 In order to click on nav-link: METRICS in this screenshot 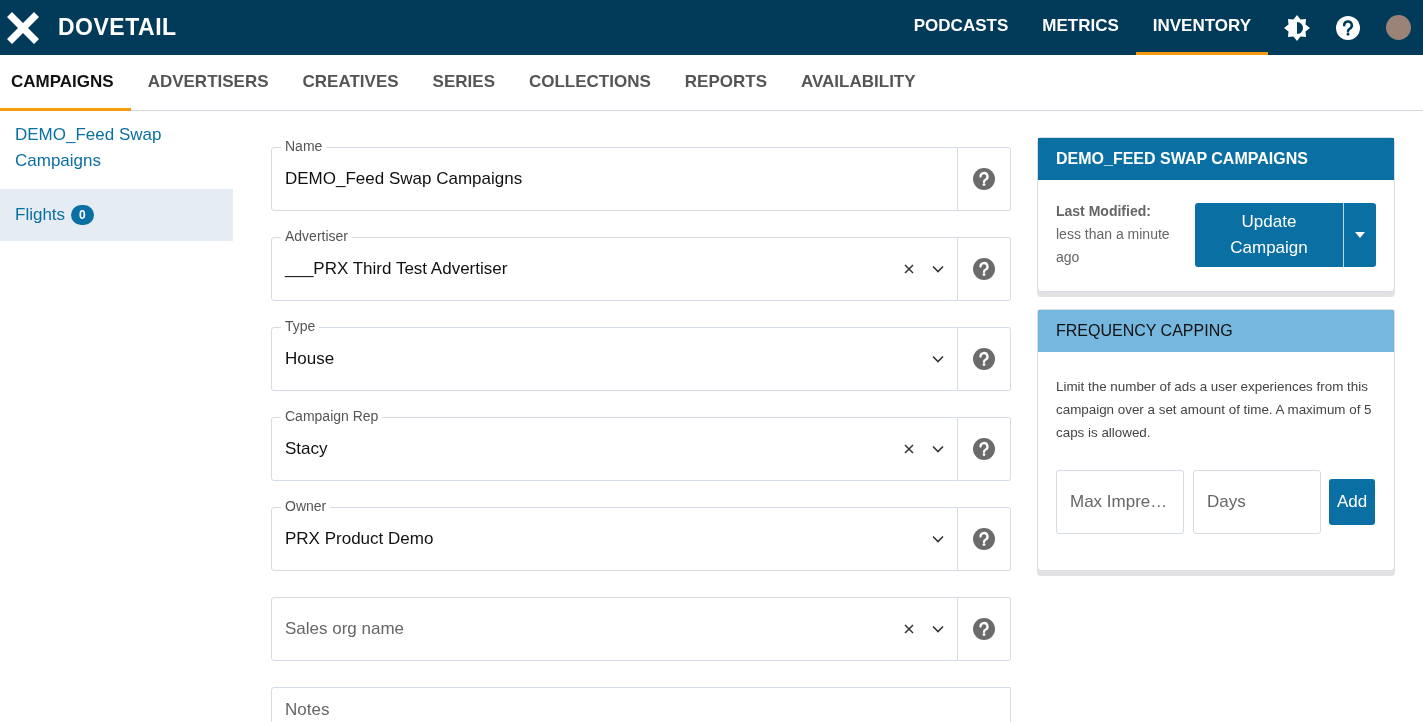, I will do `click(1080, 27)`.